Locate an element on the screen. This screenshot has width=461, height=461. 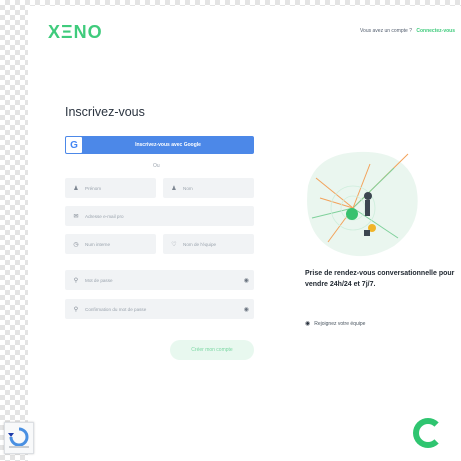
xeno-logo: XΞNO is located at coordinates (75, 32).